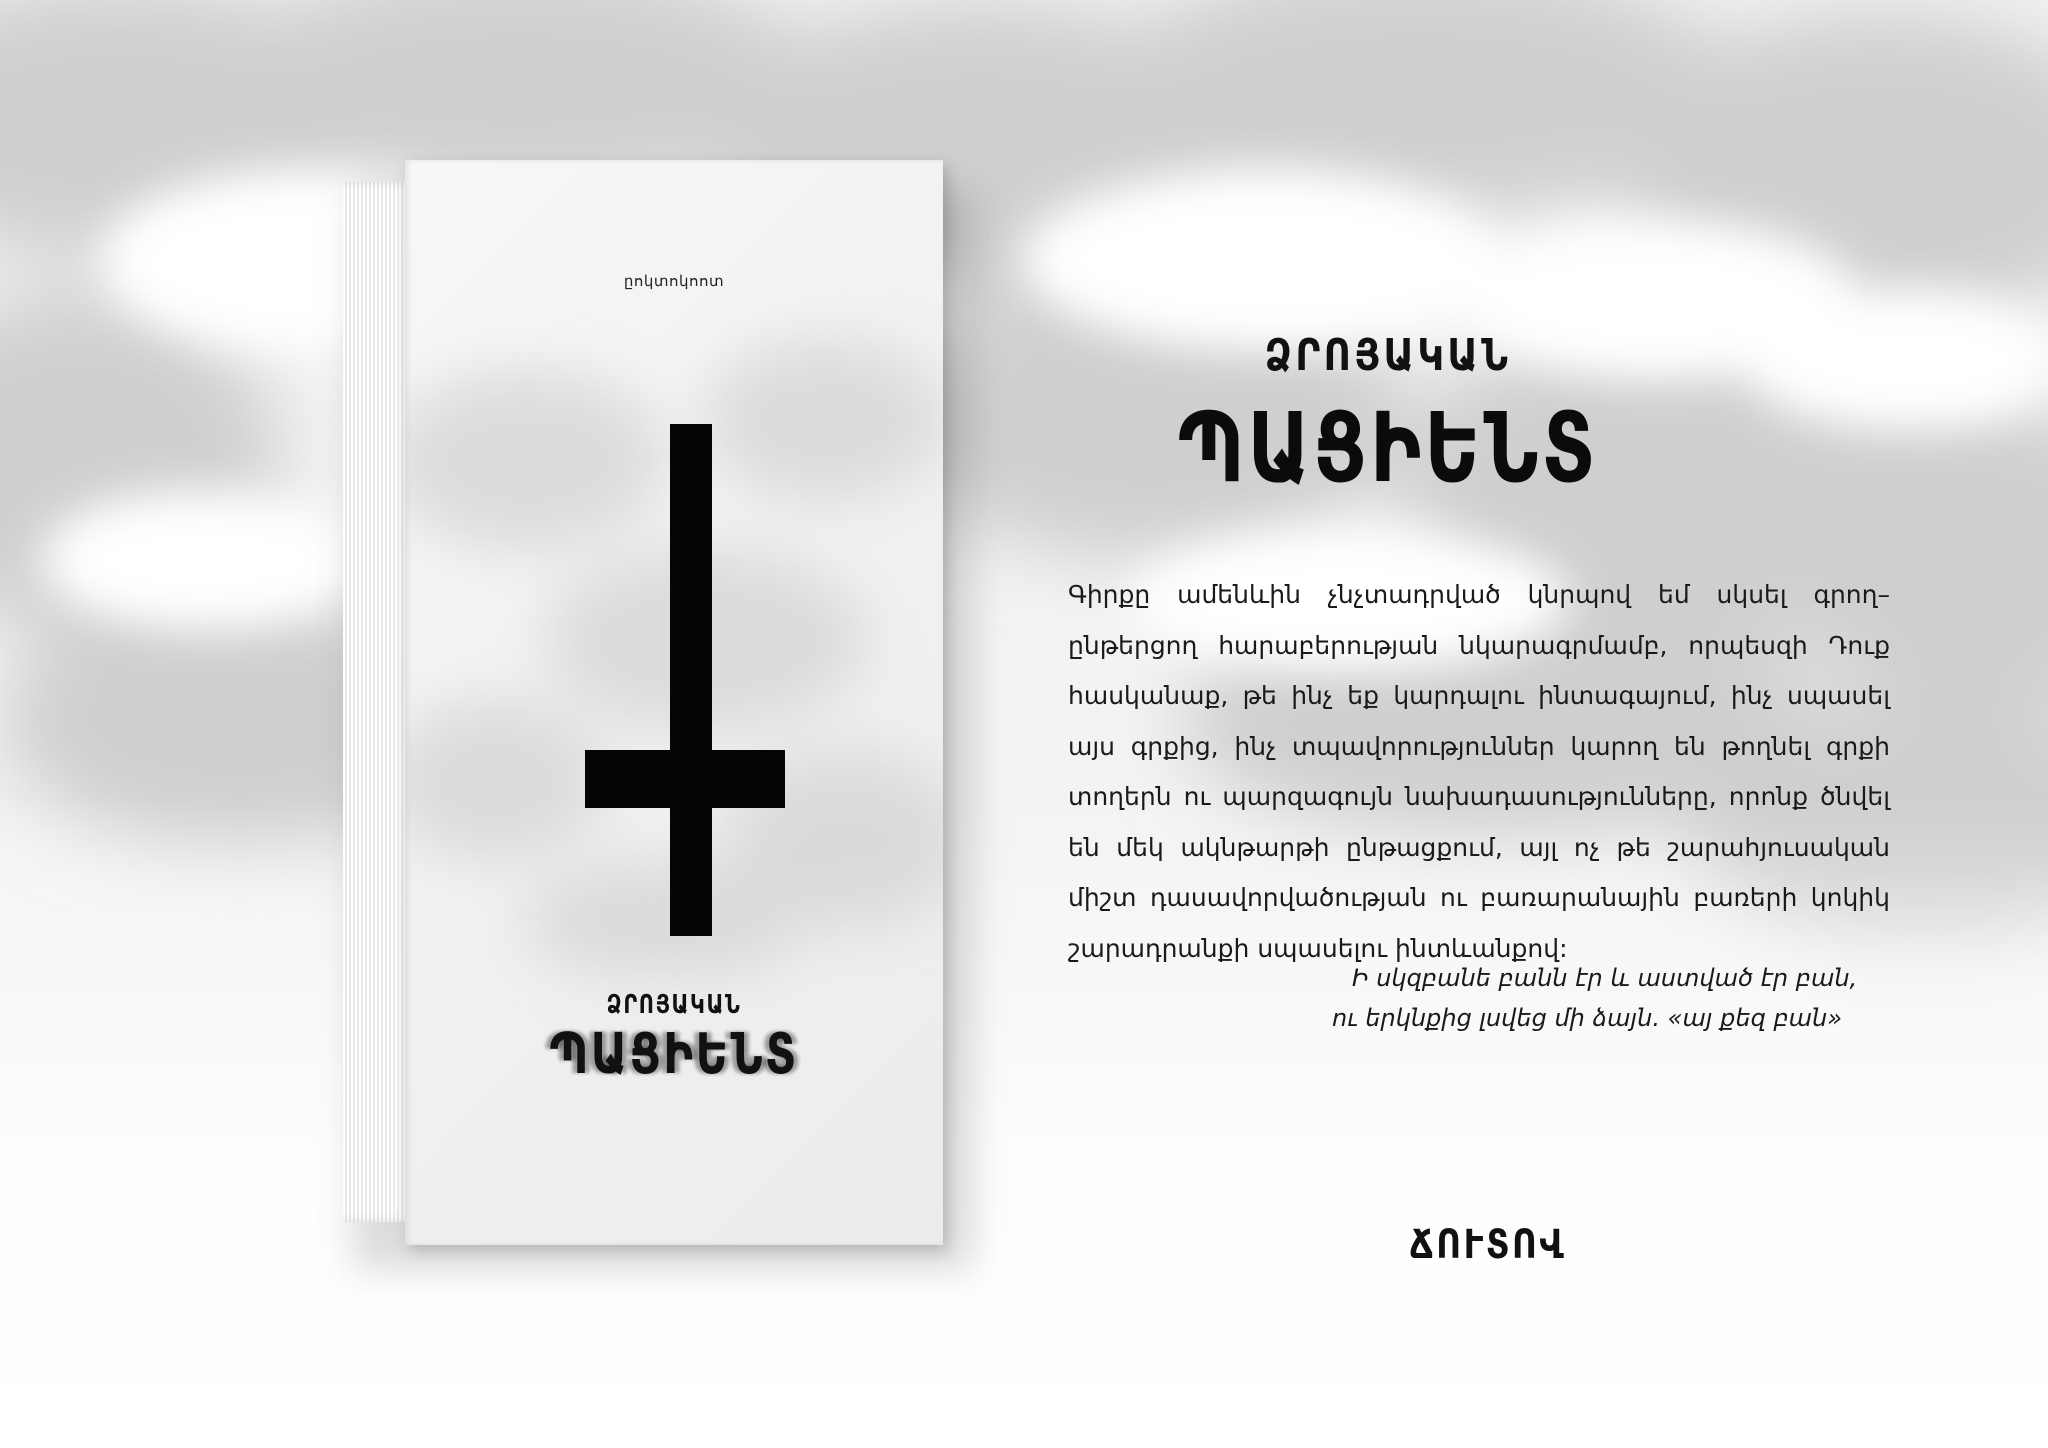 Image resolution: width=2048 pixels, height=1448 pixels. What do you see at coordinates (1587, 1018) in the screenshot?
I see `quote-line-2: ու երկնքից լսվեց մի ձայն. «այ քեզ բան»` at bounding box center [1587, 1018].